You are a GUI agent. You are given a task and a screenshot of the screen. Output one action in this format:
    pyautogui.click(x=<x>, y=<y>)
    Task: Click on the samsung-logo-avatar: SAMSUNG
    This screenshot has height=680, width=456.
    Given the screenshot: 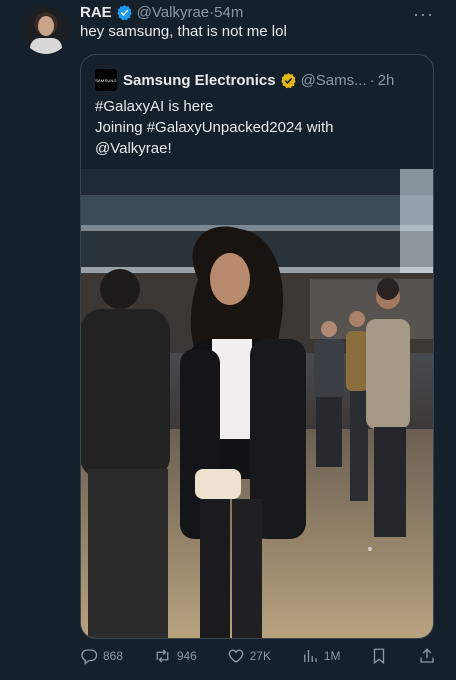 What is the action you would take?
    pyautogui.click(x=106, y=80)
    